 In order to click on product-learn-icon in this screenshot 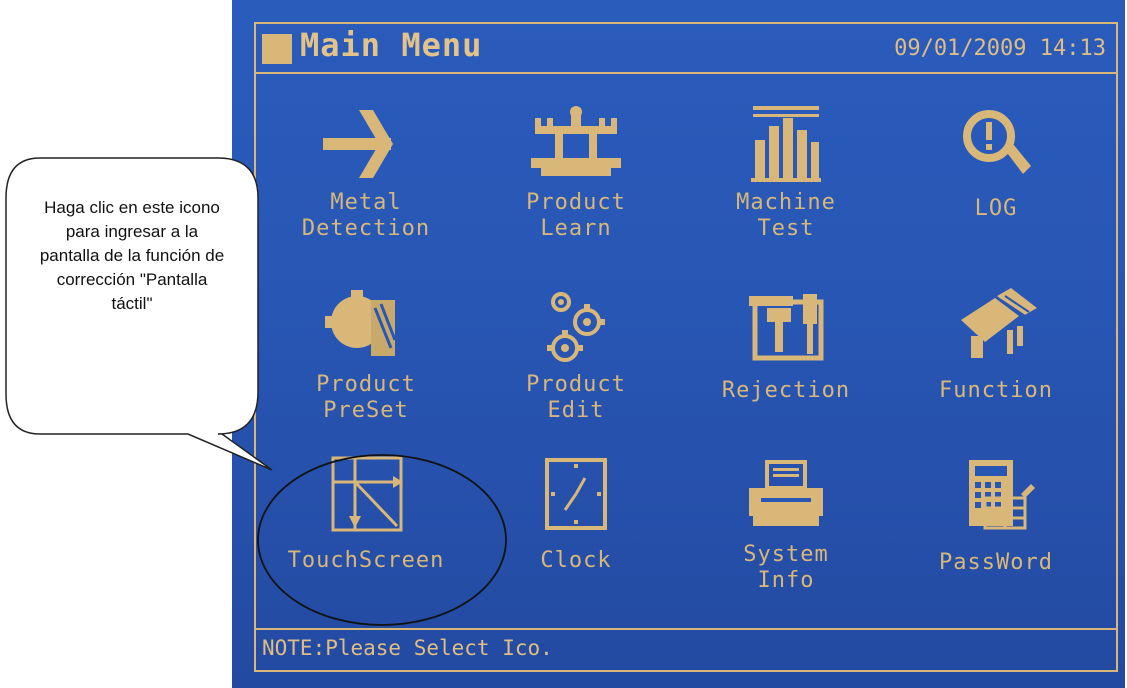, I will do `click(576, 141)`.